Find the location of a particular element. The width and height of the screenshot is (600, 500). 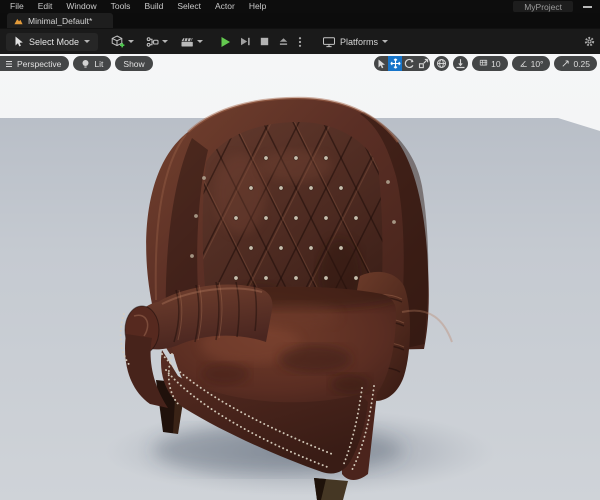

move-tool-button is located at coordinates (395, 63).